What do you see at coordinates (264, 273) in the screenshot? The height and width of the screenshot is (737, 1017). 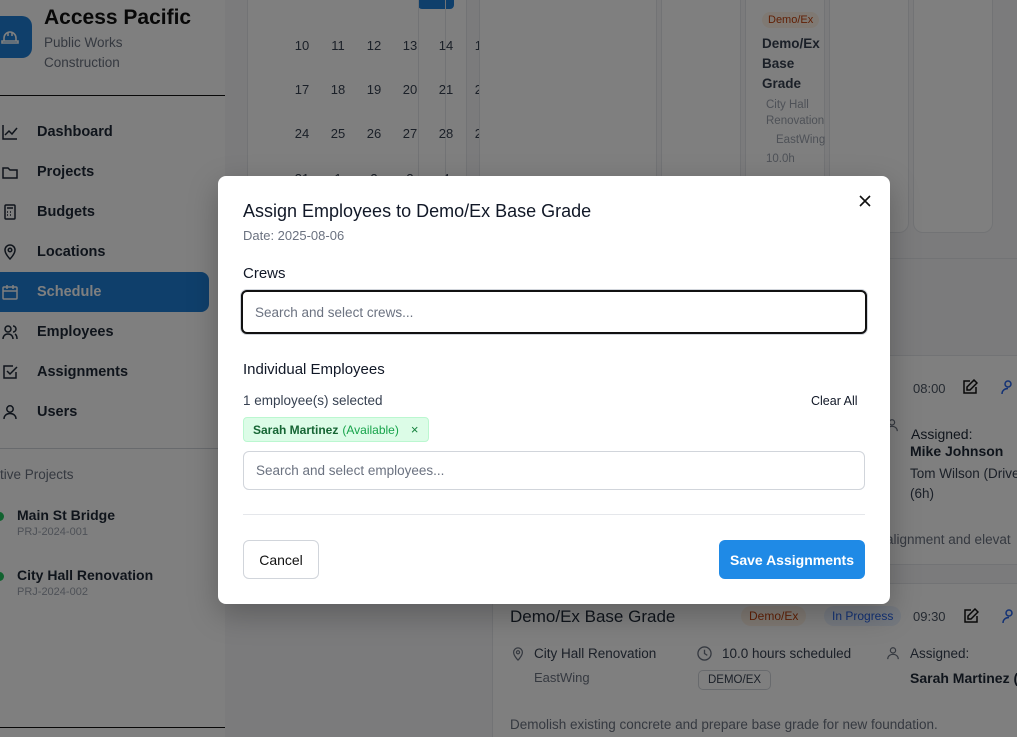 I see `crews-label: Crews` at bounding box center [264, 273].